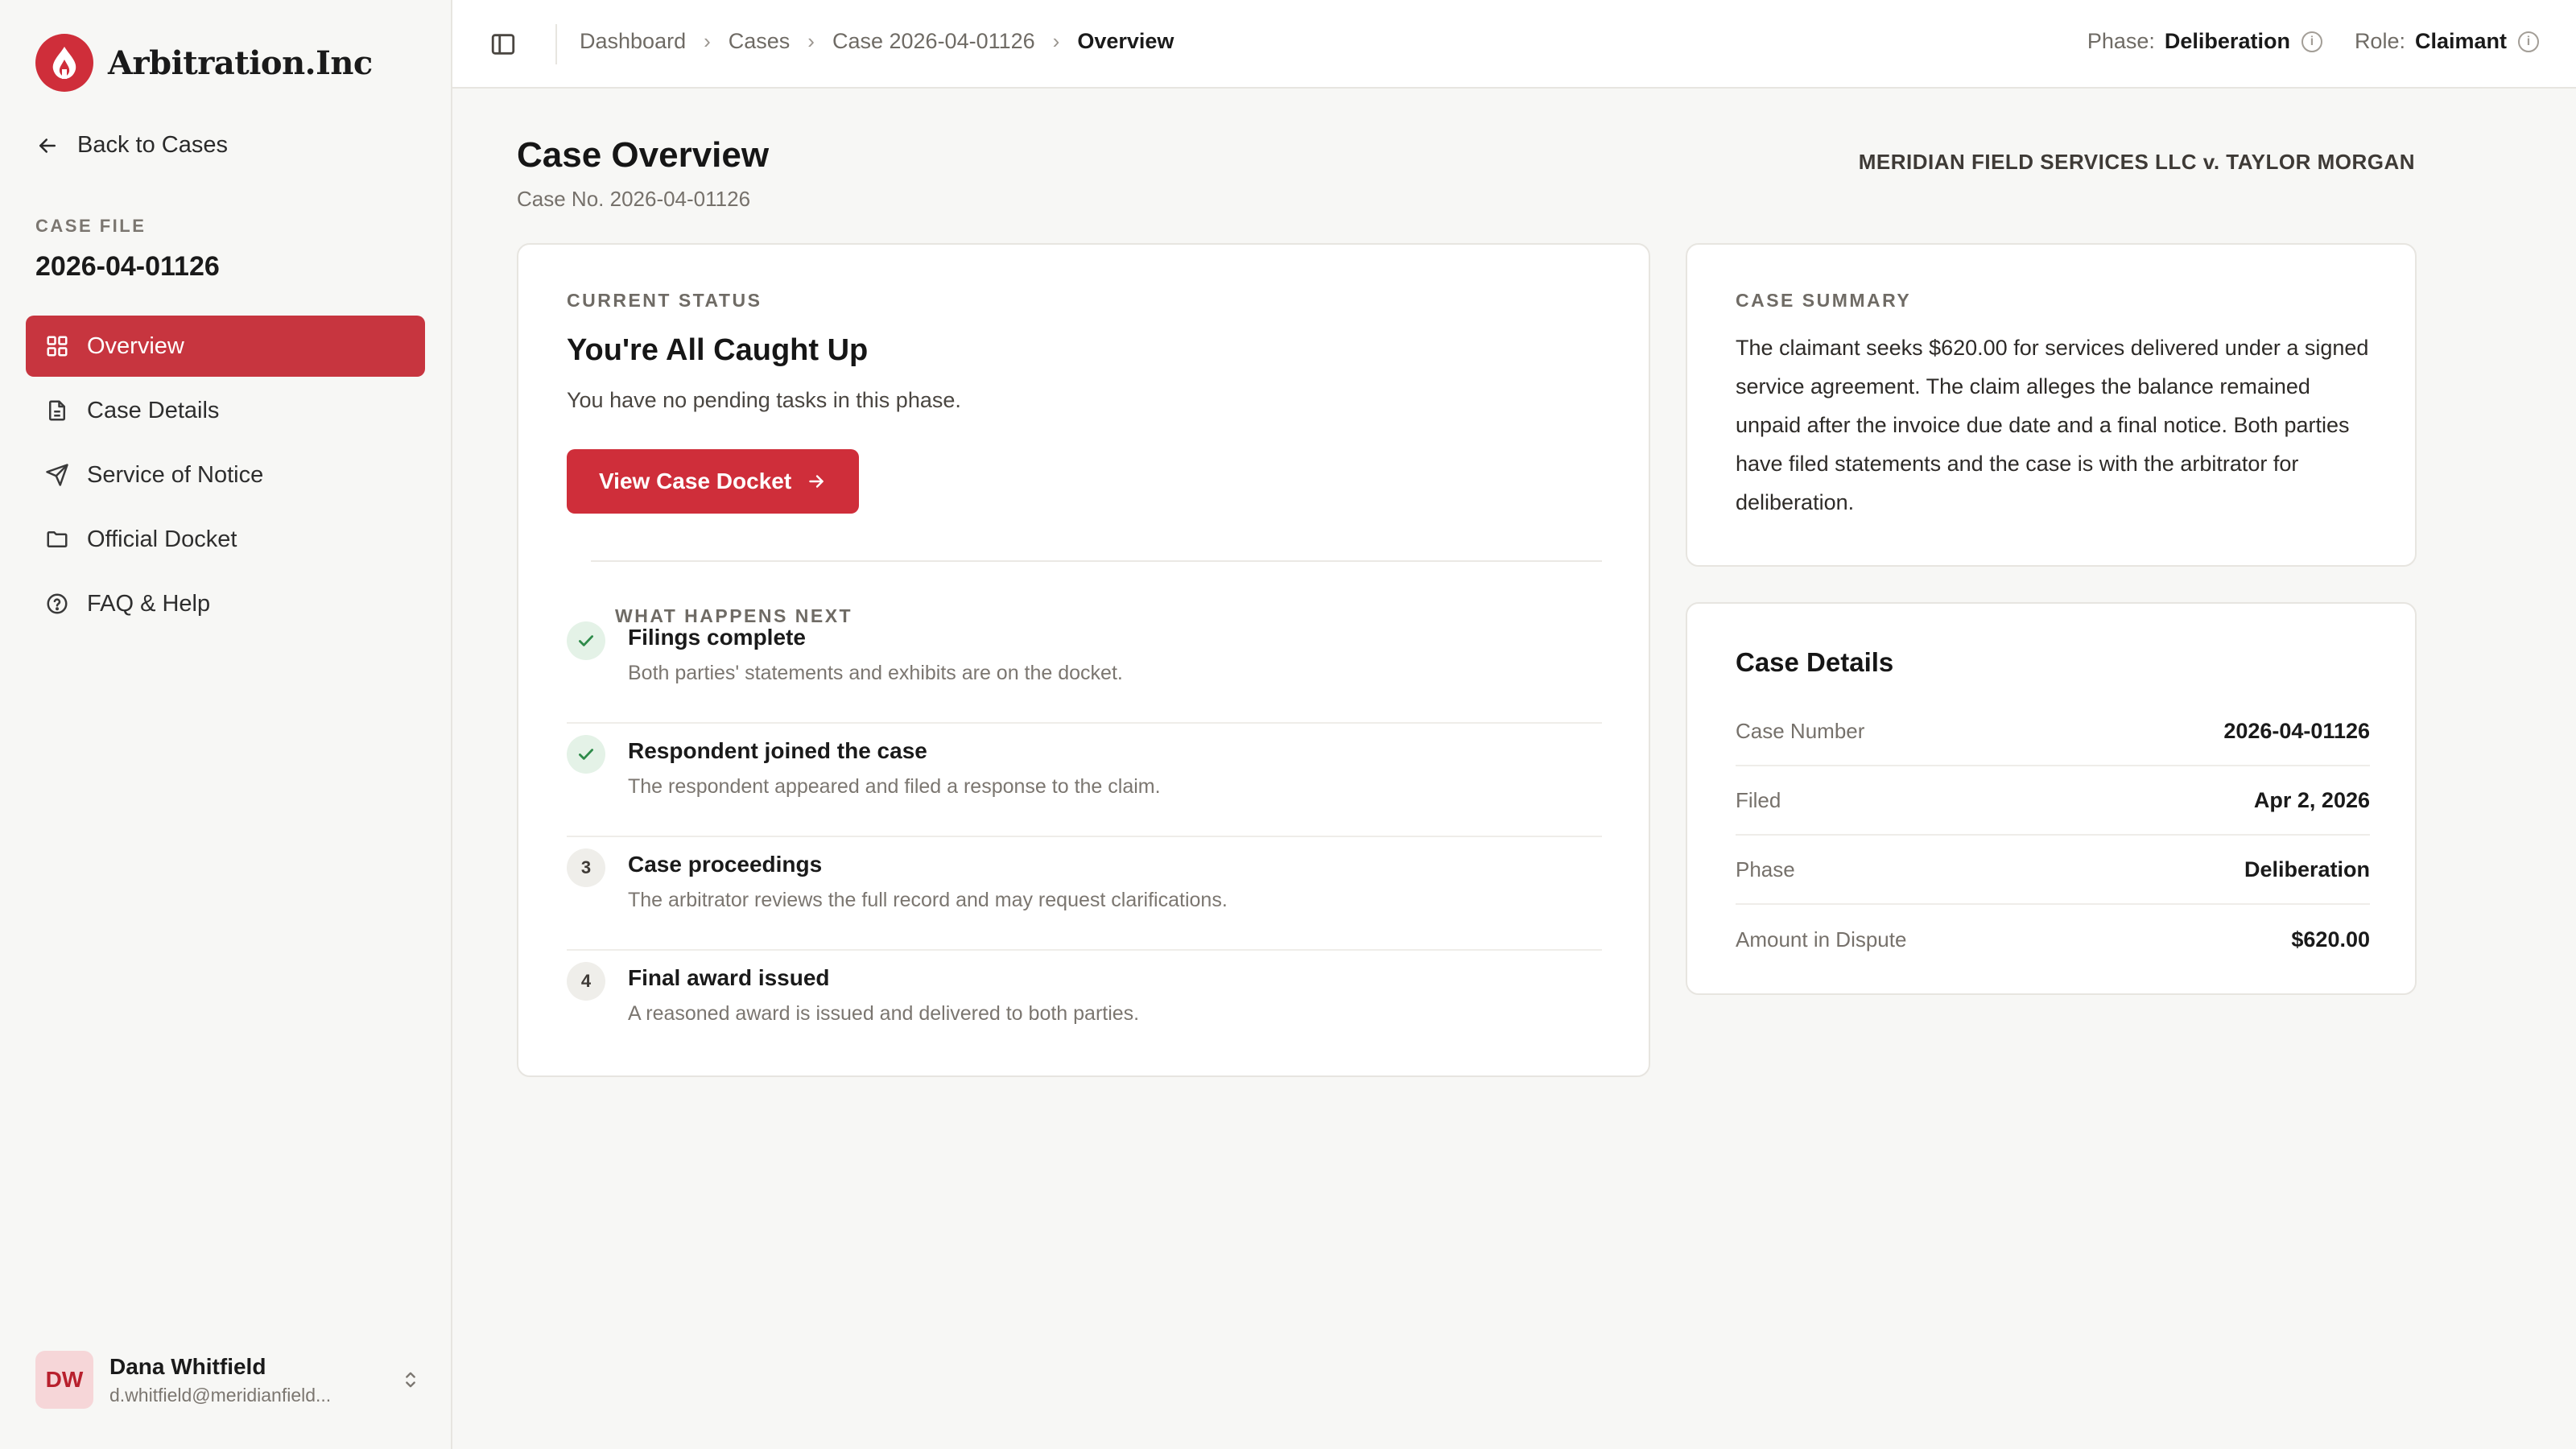  Describe the element at coordinates (1800, 730) in the screenshot. I see `detail-label: Case Number` at that location.